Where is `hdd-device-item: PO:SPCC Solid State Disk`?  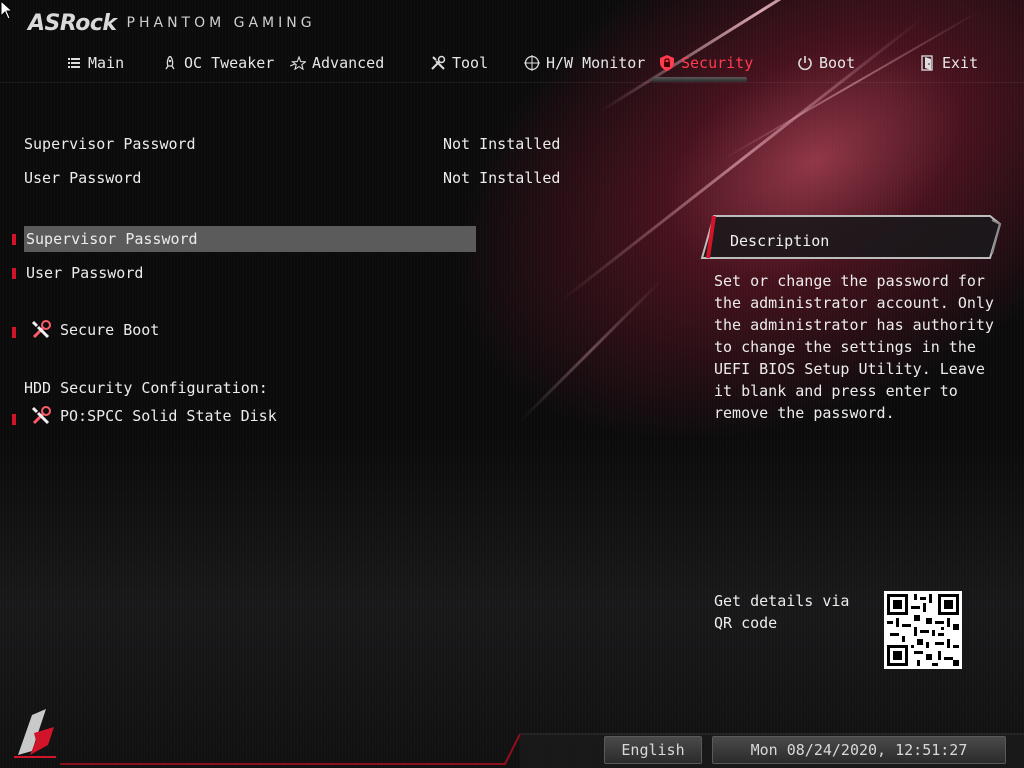
hdd-device-item: PO:SPCC Solid State Disk is located at coordinates (153, 416).